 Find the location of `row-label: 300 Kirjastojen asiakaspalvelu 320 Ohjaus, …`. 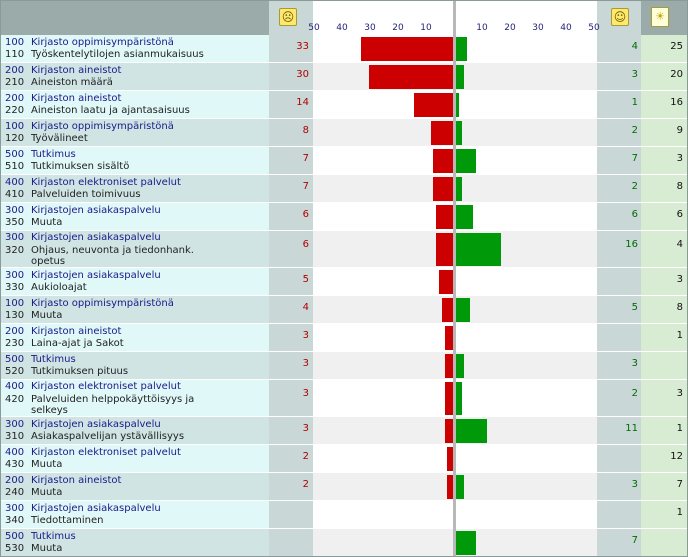

row-label: 300 Kirjastojen asiakaspalvelu 320 Ohjaus, … is located at coordinates (135, 249).